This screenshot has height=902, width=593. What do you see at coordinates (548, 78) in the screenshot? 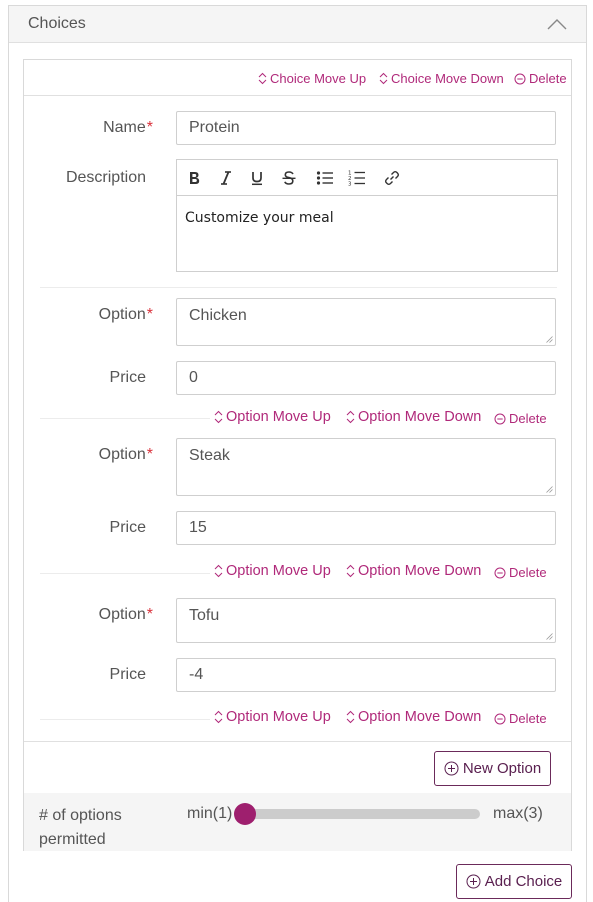
I see `choice-delete-label: Delete` at bounding box center [548, 78].